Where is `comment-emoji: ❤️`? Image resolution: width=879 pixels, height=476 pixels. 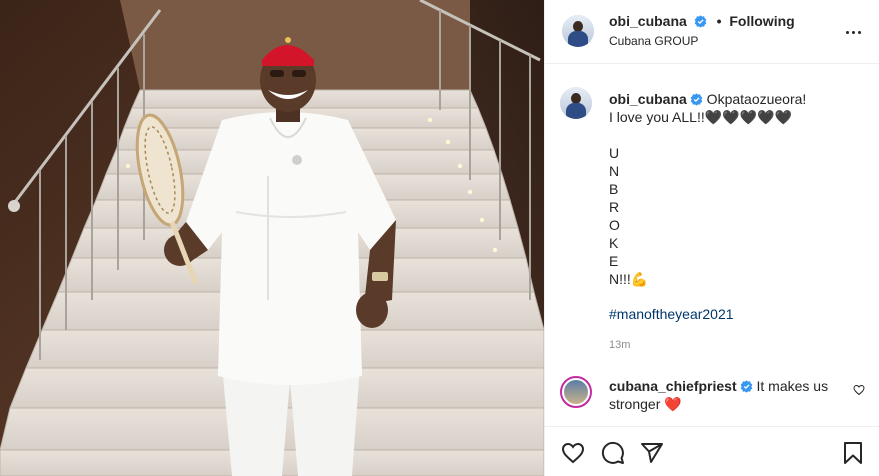
comment-emoji: ❤️ is located at coordinates (673, 404).